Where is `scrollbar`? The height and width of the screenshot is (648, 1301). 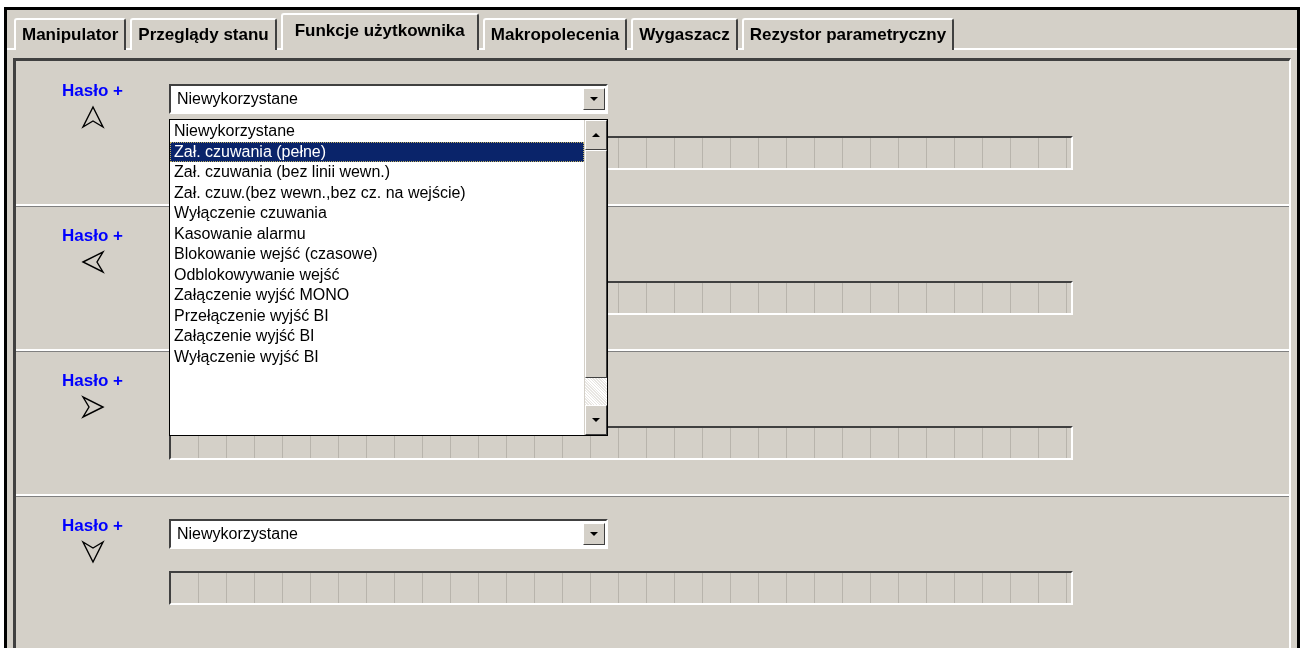 scrollbar is located at coordinates (595, 277).